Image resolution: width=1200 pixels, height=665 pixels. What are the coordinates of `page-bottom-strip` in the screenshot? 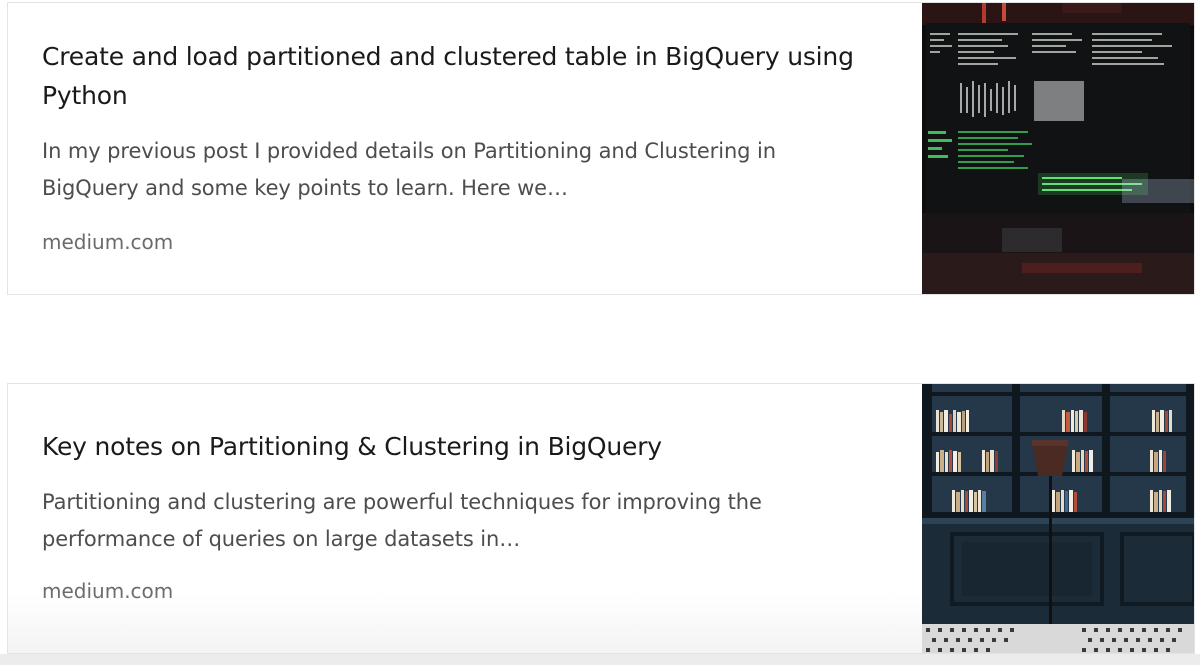 It's located at (600, 659).